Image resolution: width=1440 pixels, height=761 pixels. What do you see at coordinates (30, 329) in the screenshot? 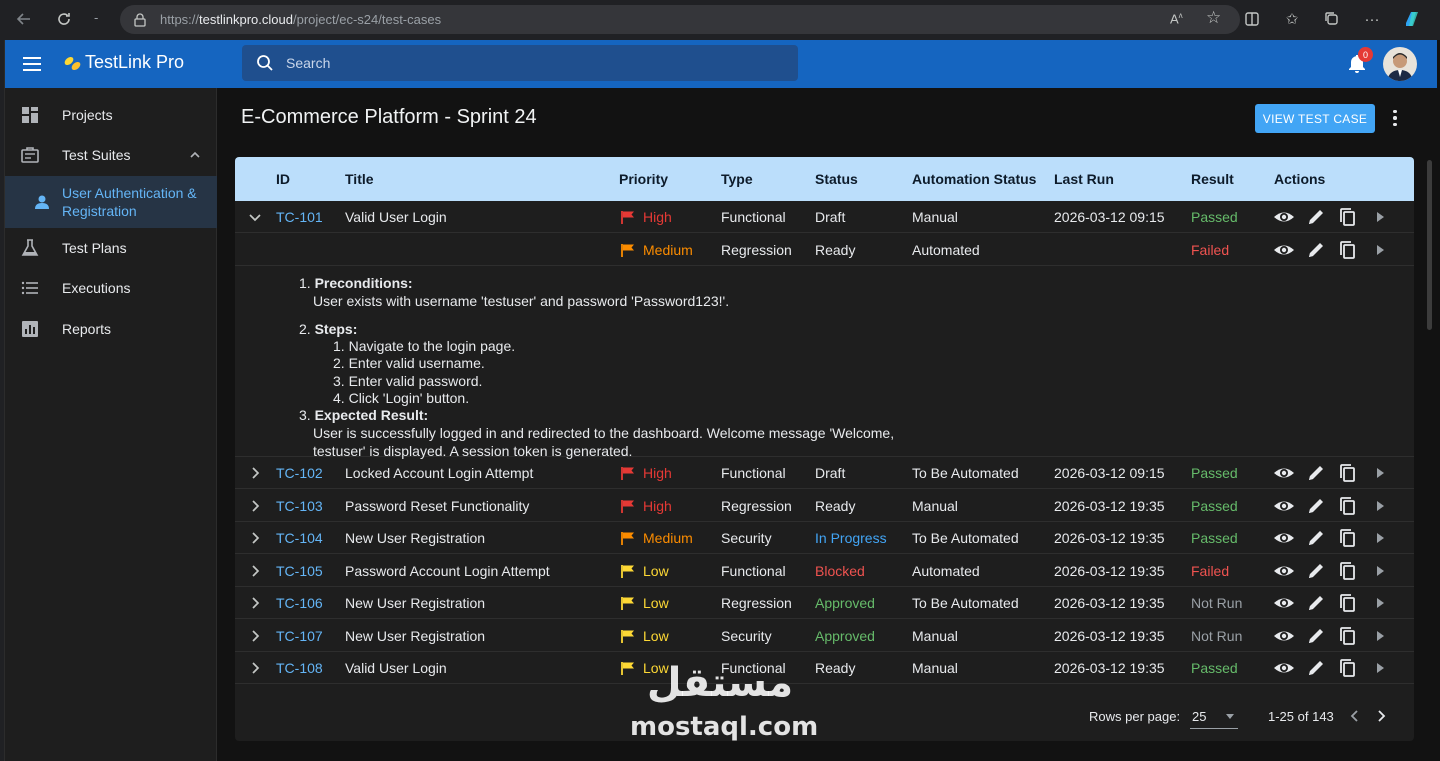
I see `chart-icon` at bounding box center [30, 329].